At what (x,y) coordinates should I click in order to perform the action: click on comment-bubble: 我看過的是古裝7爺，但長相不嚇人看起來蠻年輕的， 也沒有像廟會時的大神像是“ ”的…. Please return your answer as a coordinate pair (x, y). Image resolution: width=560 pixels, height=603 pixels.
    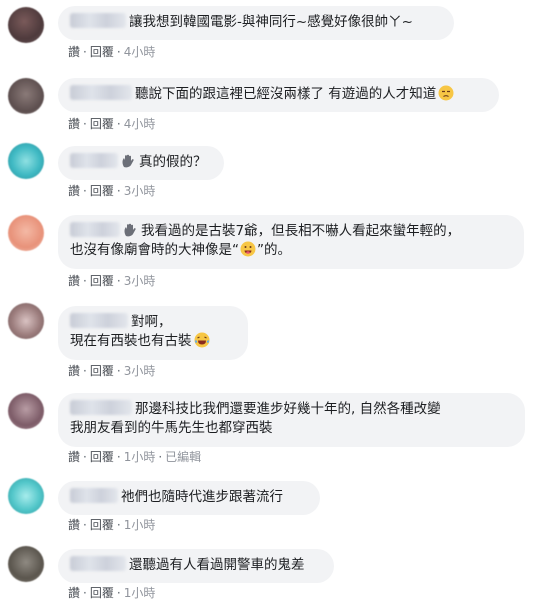
    Looking at the image, I should click on (291, 242).